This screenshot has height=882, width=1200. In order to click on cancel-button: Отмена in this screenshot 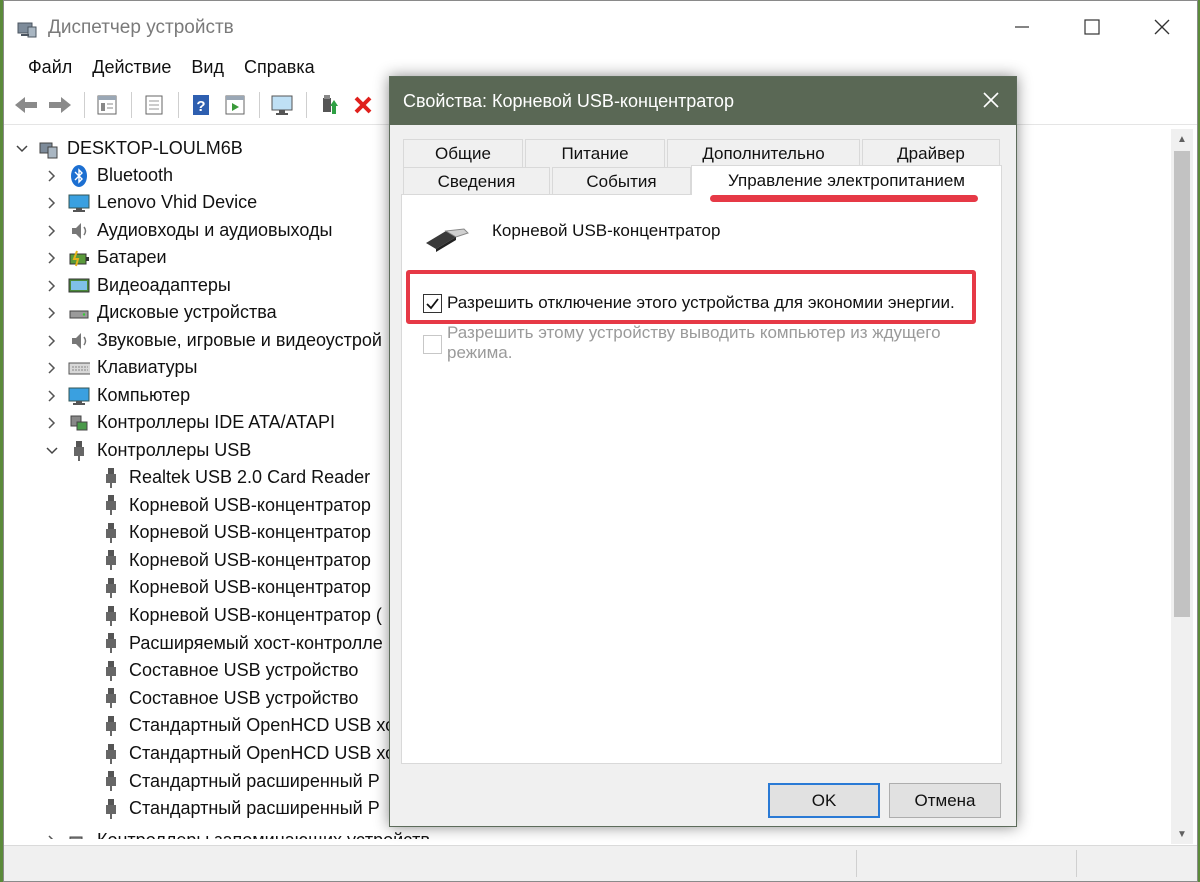, I will do `click(945, 800)`.